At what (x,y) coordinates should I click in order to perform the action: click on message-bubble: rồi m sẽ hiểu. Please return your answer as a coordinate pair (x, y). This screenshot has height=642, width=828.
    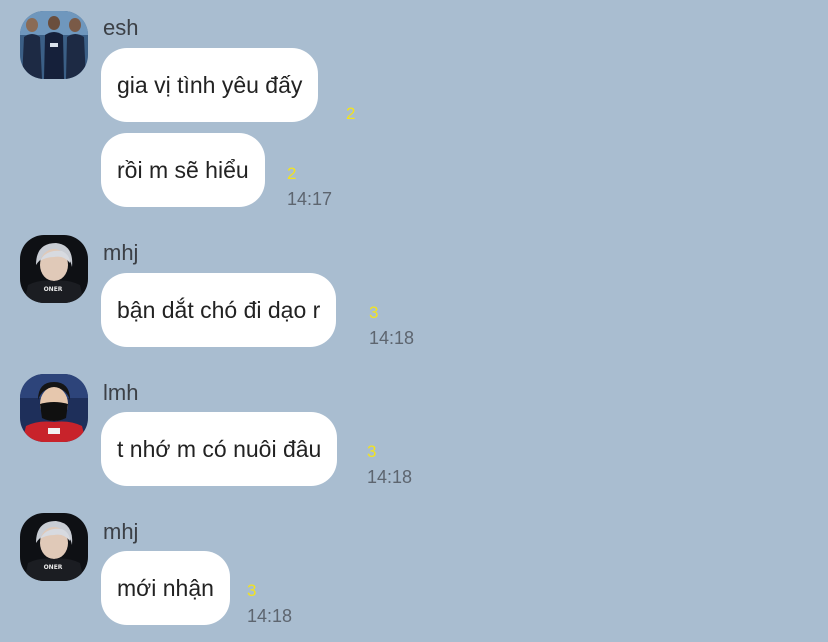
    Looking at the image, I should click on (183, 170).